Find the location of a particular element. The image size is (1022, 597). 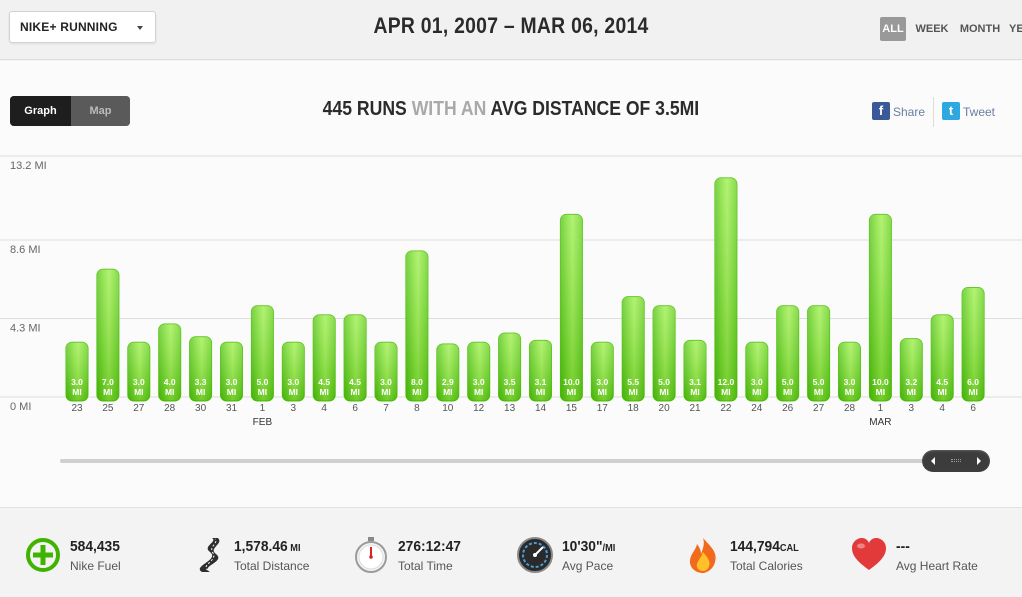

bar-value-label: 12.0 is located at coordinates (726, 382).